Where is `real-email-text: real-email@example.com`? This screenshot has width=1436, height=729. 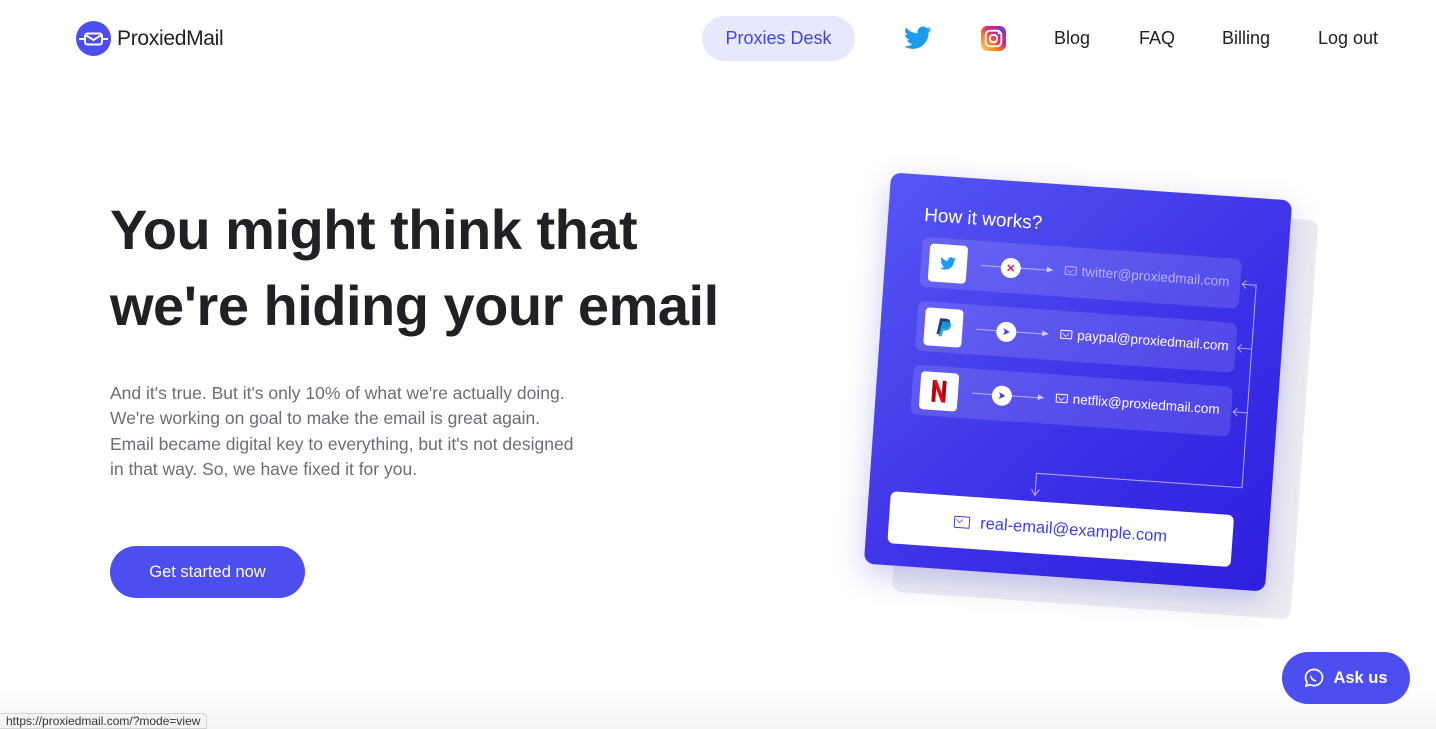
real-email-text: real-email@example.com is located at coordinates (1073, 530).